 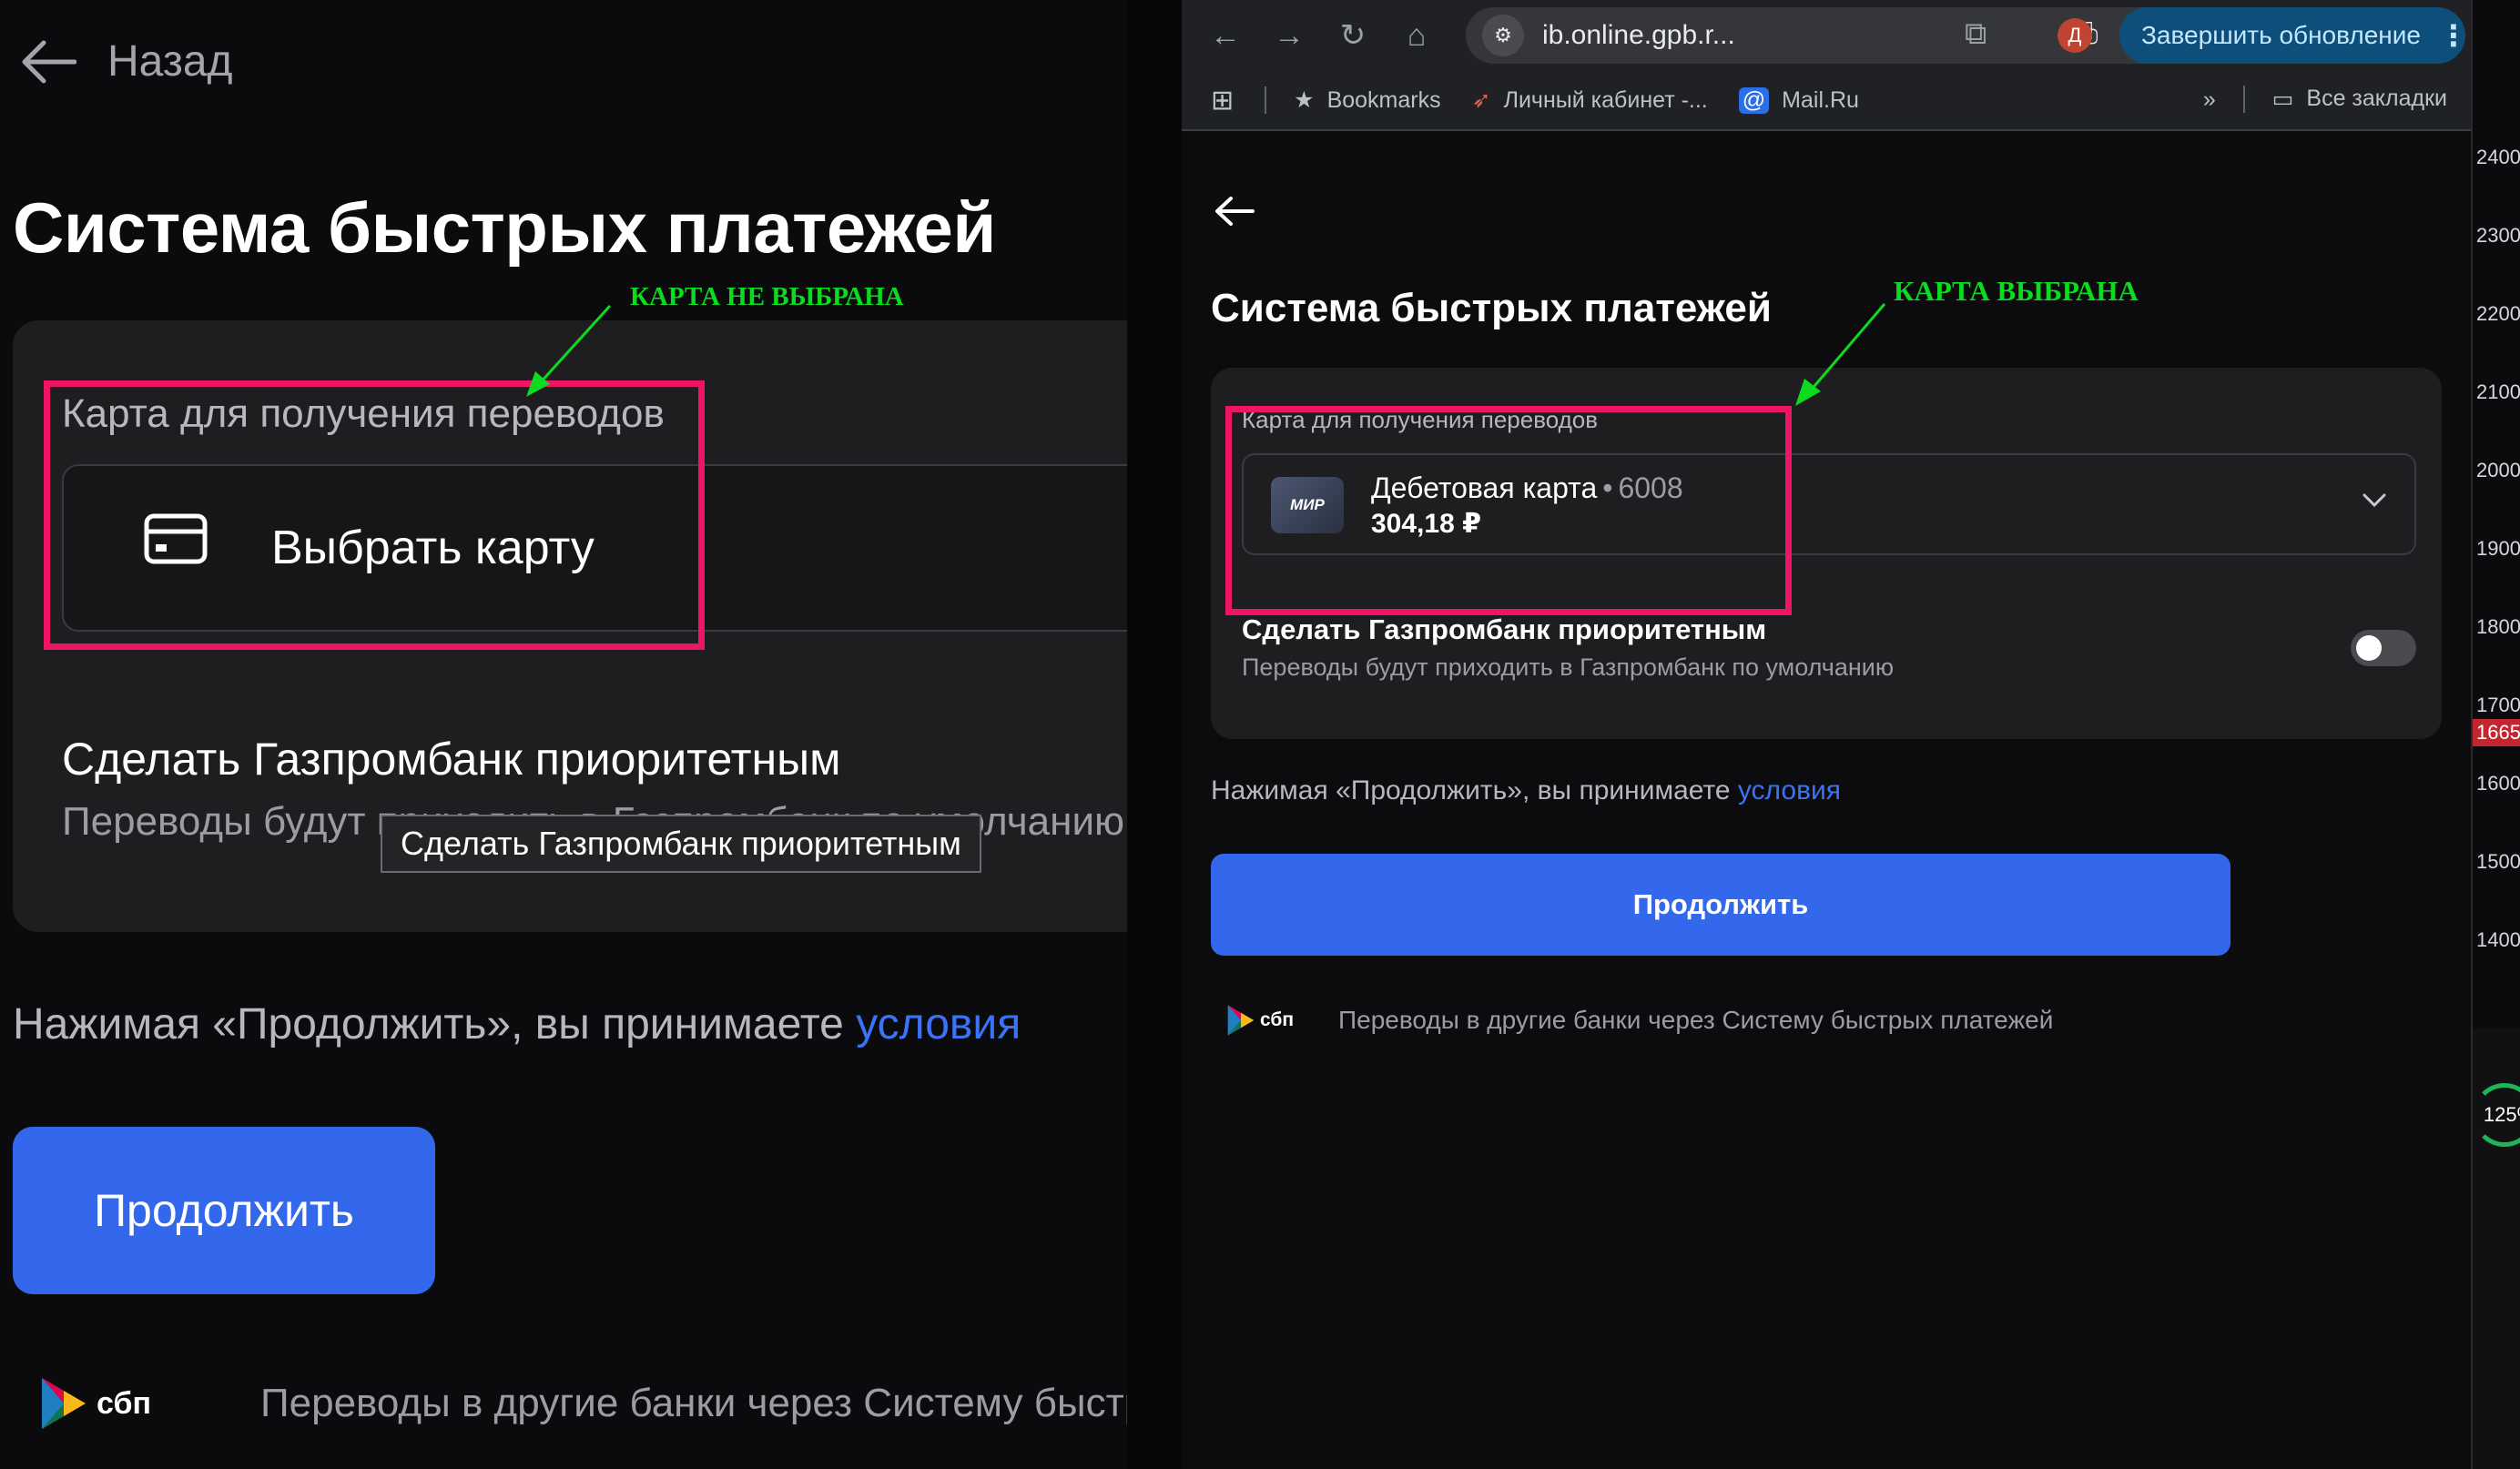 What do you see at coordinates (2498, 313) in the screenshot?
I see `price-tick: 2200` at bounding box center [2498, 313].